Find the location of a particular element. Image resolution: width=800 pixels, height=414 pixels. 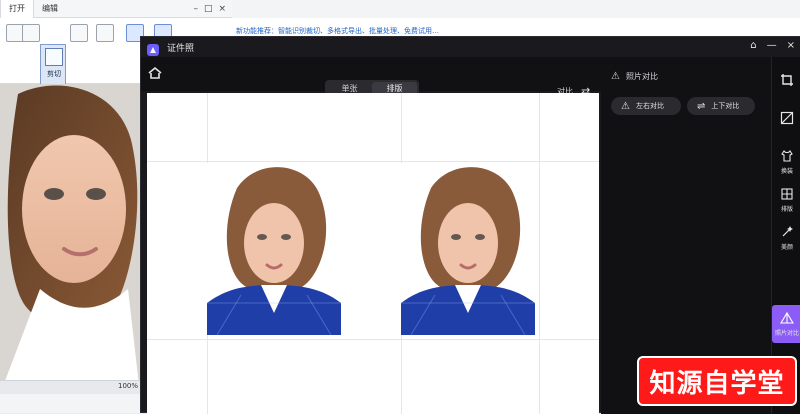

compare-top-bottom-button: ⇌ 上下对比 is located at coordinates (721, 106).